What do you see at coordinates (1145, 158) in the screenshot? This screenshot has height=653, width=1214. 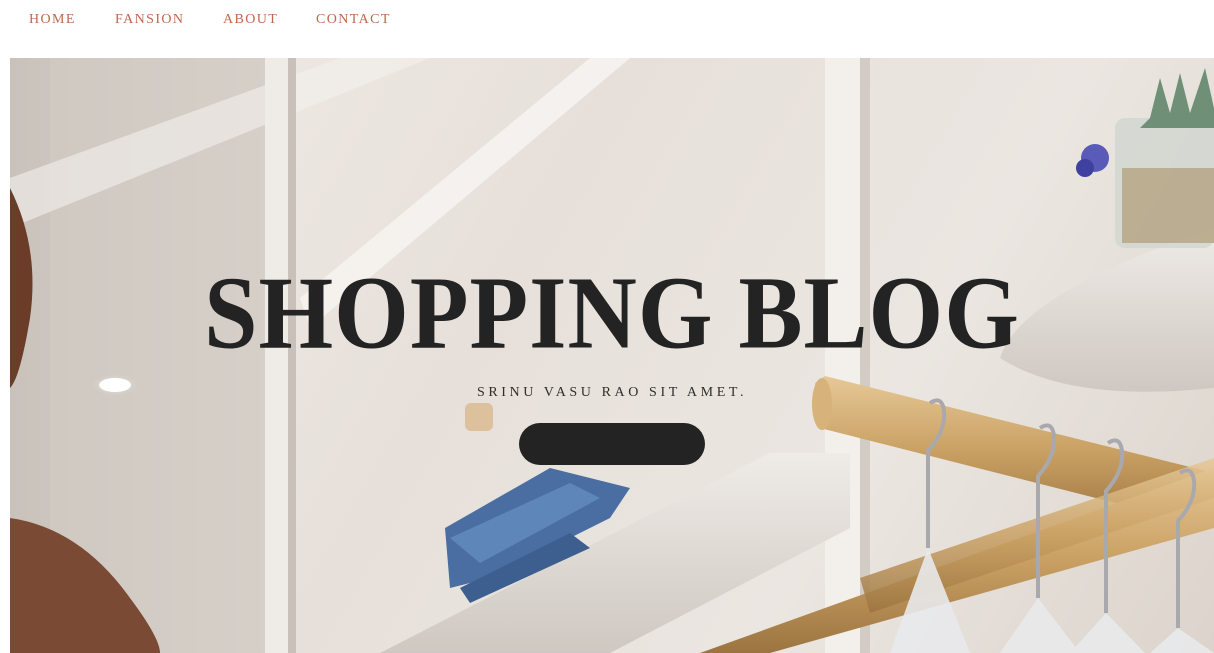 I see `plant-pot-illustration` at bounding box center [1145, 158].